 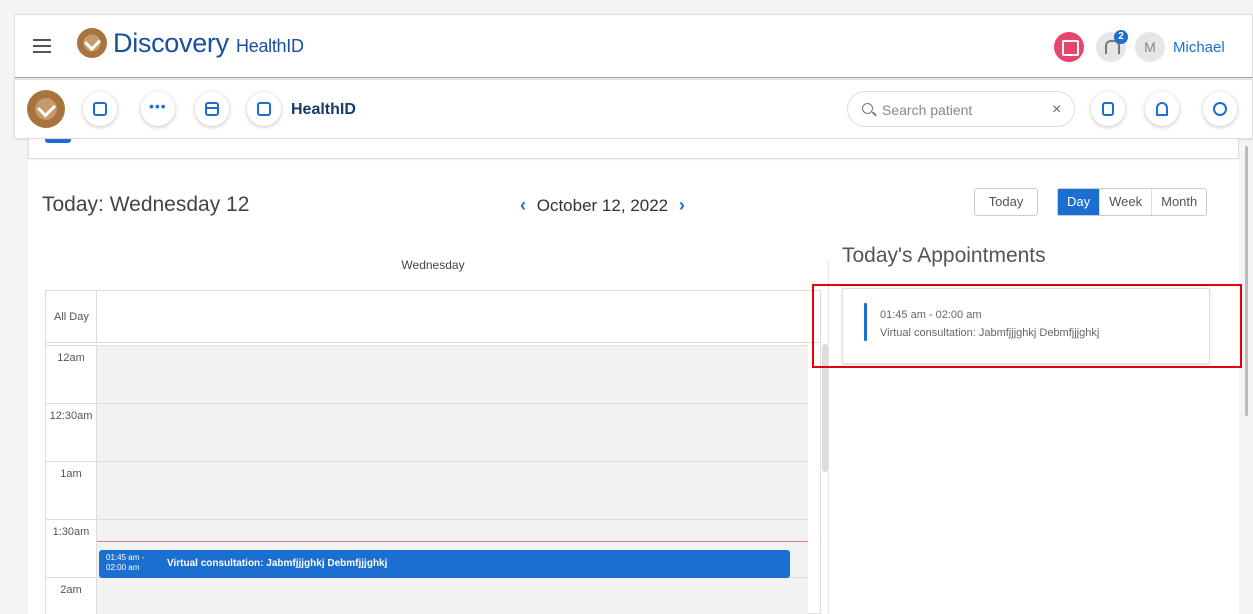 What do you see at coordinates (1069, 47) in the screenshot?
I see `chat-icon` at bounding box center [1069, 47].